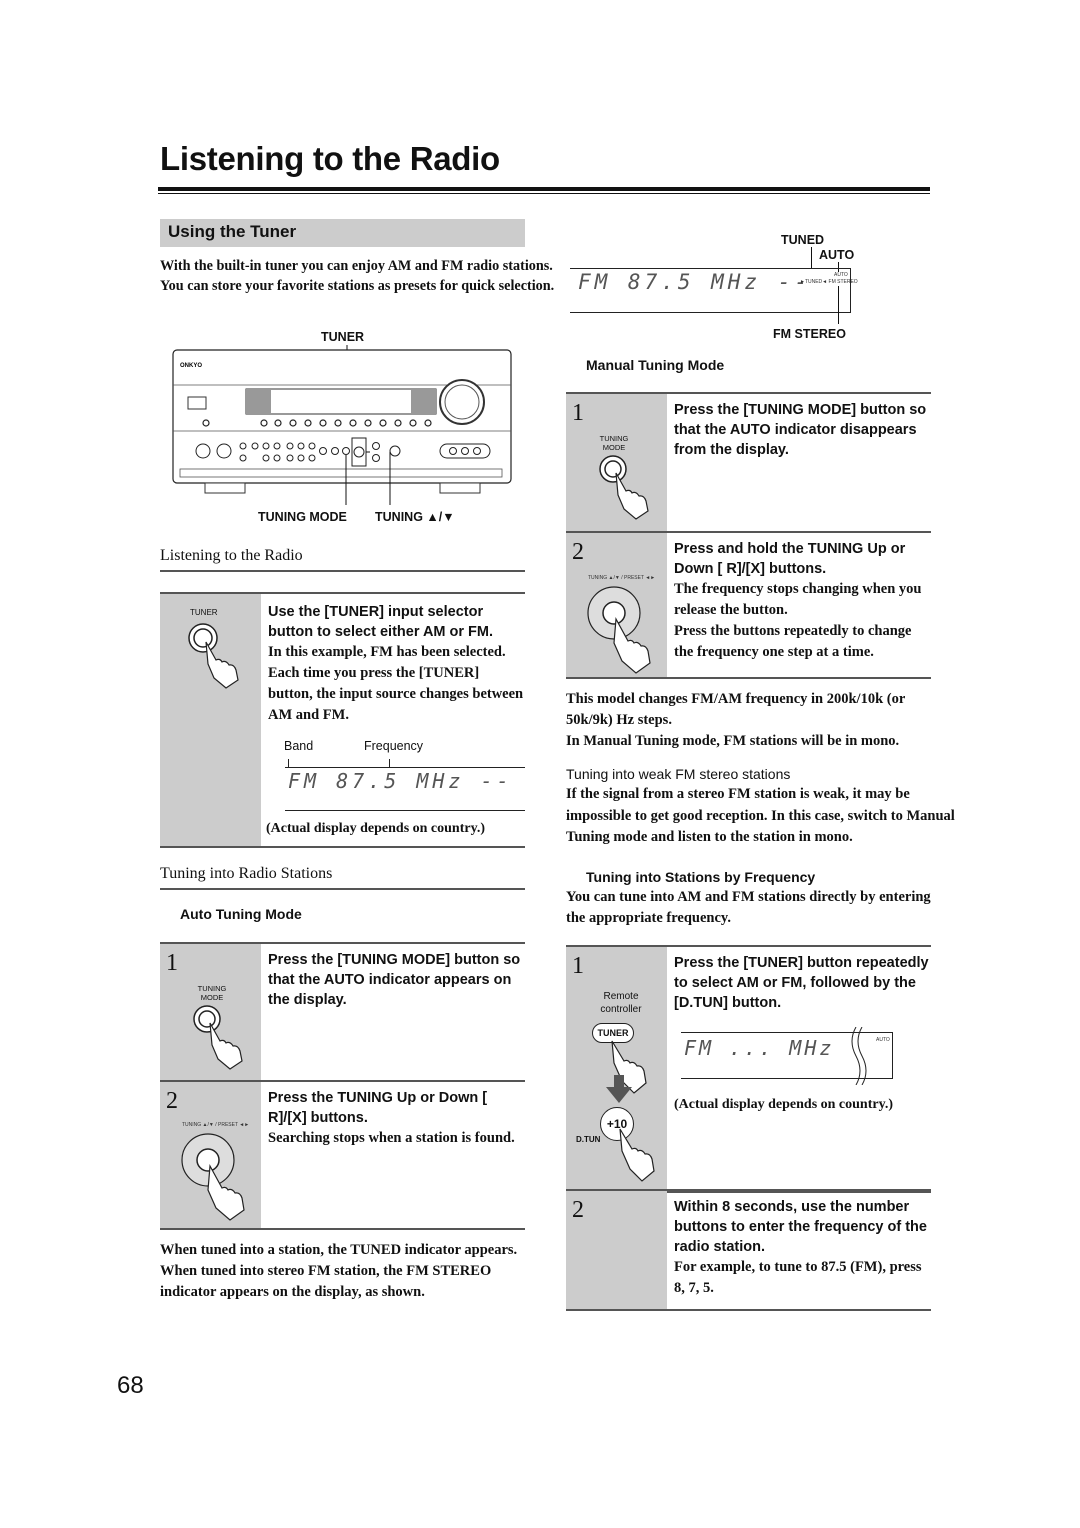 The image size is (1080, 1528). I want to click on section-header: Using the Tuner, so click(342, 233).